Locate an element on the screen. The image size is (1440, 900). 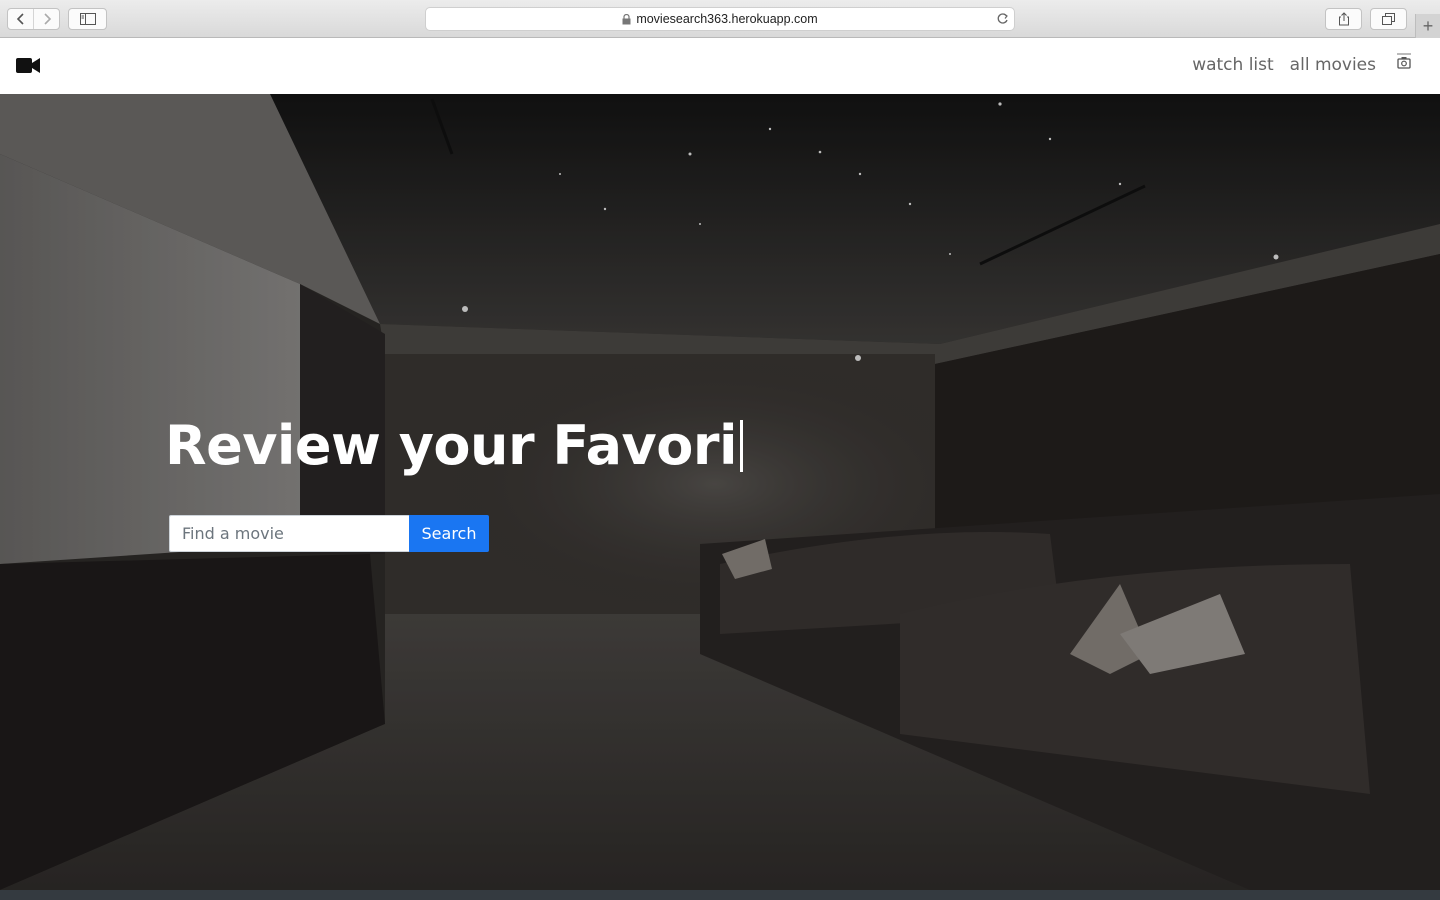
plus-icon: + is located at coordinates (1428, 25).